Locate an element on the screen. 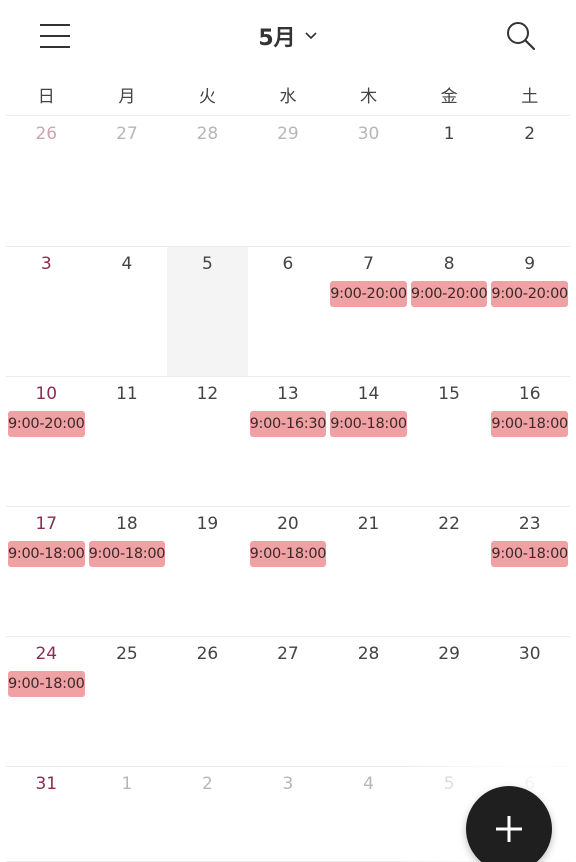  day-cell: 23 9:00-18:00 is located at coordinates (529, 572).